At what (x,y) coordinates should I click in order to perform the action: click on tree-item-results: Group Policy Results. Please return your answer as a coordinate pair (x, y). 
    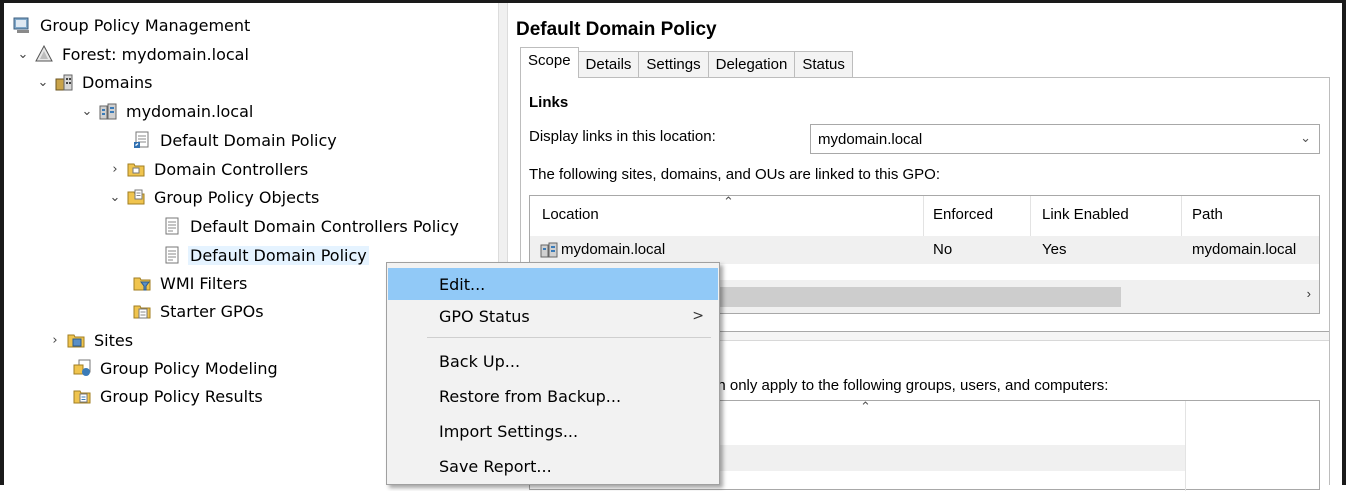
    Looking at the image, I should click on (168, 396).